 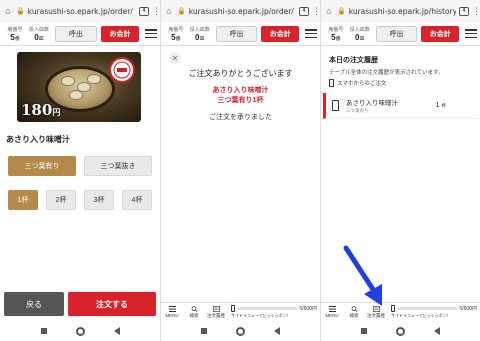 I want to click on back-button: 戻る, so click(x=34, y=304).